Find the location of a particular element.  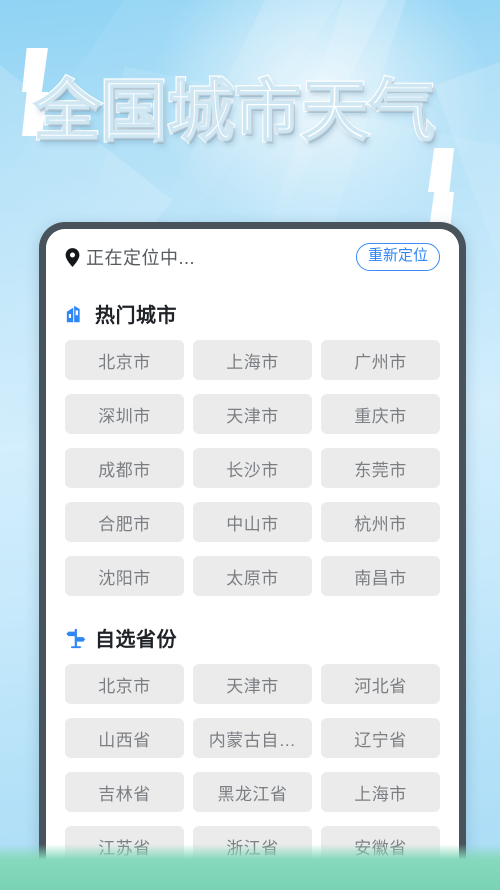

province-chip: 北京市 is located at coordinates (124, 684).